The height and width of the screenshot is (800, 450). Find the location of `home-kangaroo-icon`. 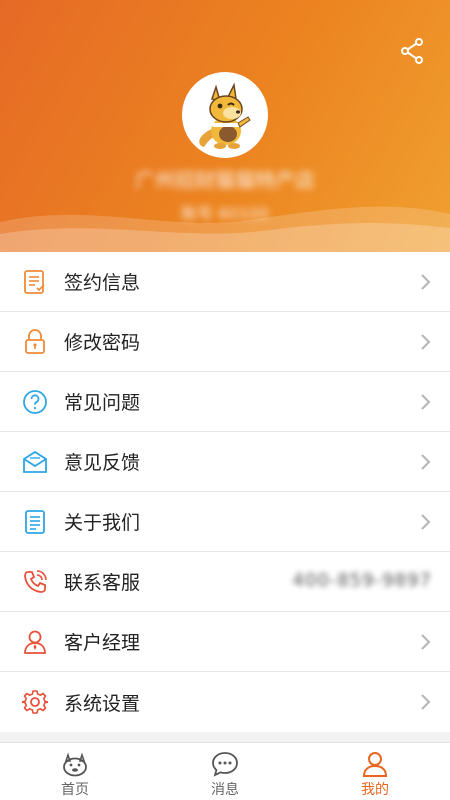

home-kangaroo-icon is located at coordinates (75, 764).